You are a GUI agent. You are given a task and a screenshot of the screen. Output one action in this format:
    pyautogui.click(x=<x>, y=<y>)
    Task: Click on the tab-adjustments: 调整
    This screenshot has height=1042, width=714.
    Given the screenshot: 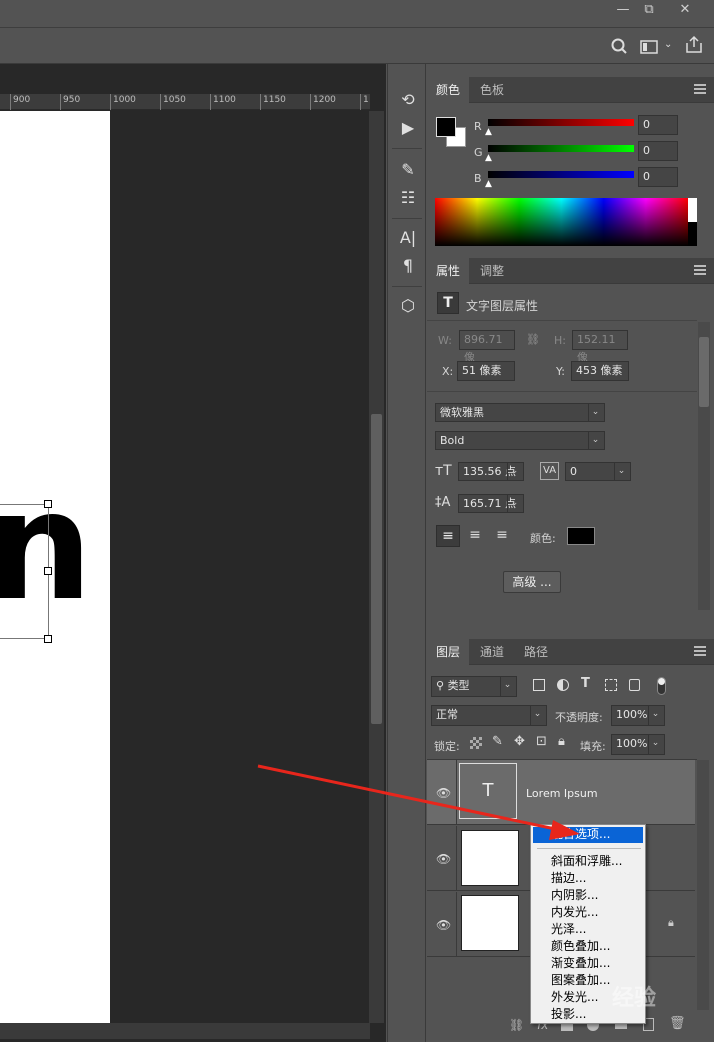 What is the action you would take?
    pyautogui.click(x=492, y=271)
    